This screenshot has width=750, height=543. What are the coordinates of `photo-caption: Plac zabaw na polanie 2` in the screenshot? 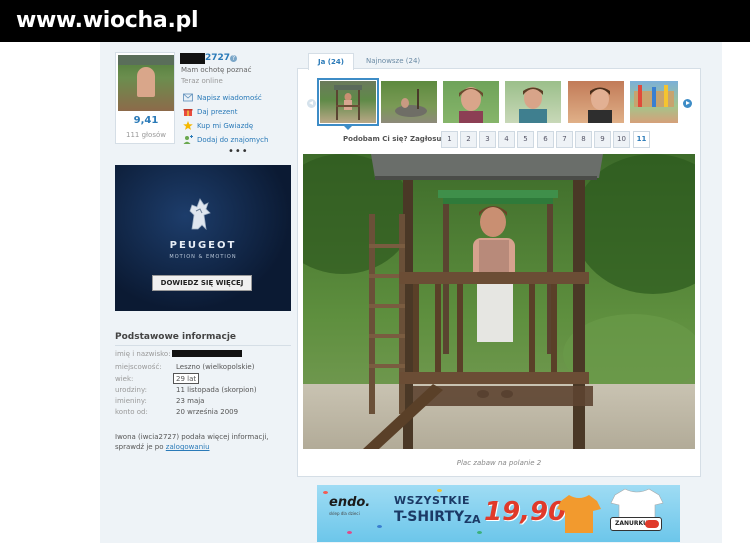 It's located at (499, 463).